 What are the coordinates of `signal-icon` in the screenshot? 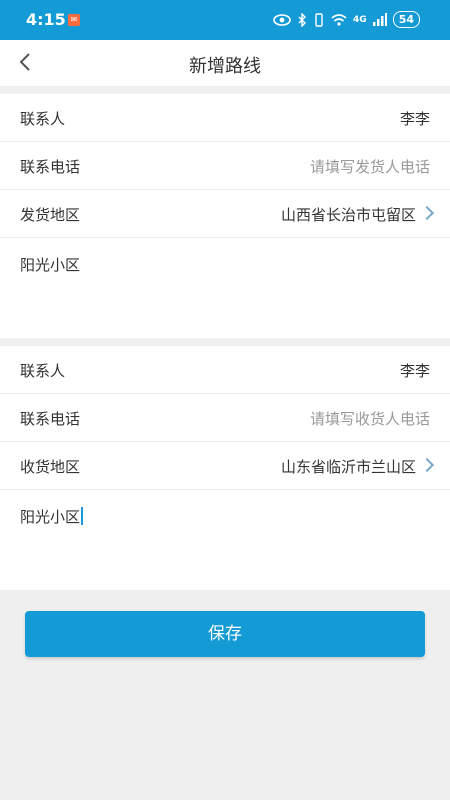 It's located at (379, 19).